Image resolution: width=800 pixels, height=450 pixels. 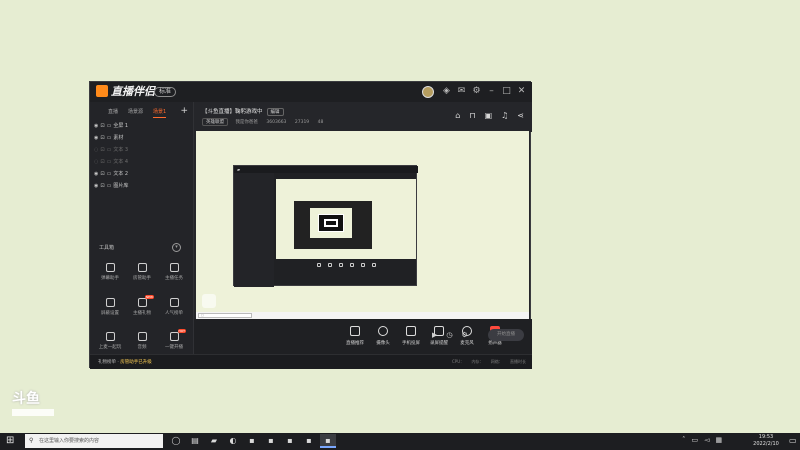 What do you see at coordinates (184, 111) in the screenshot?
I see `add-scene-button: +` at bounding box center [184, 111].